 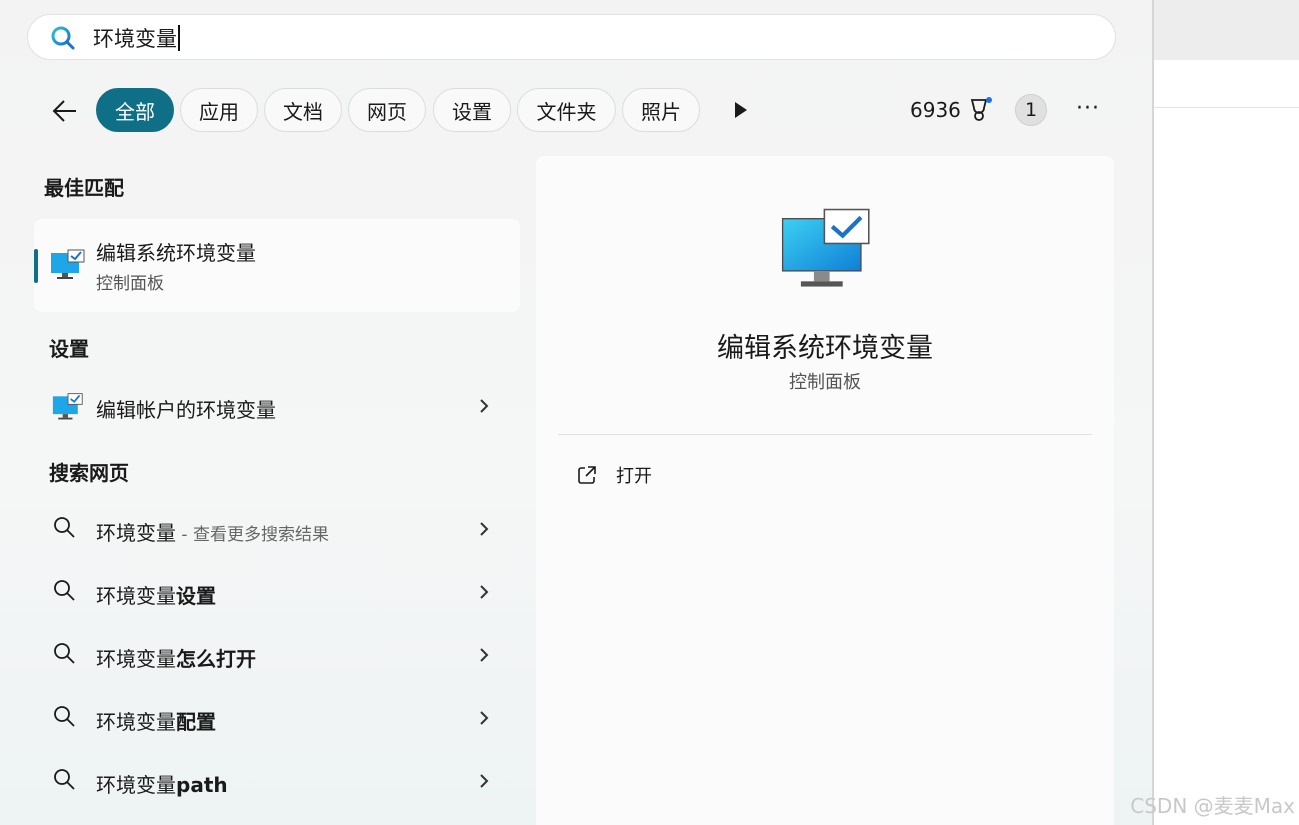 What do you see at coordinates (277, 782) in the screenshot?
I see `web-result-item: 环境变量path` at bounding box center [277, 782].